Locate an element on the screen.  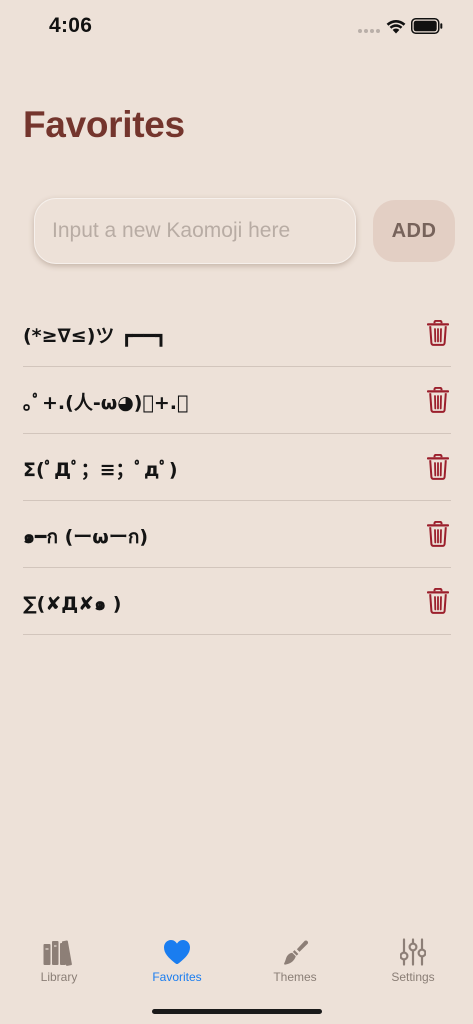
status-bar: 4:06 is located at coordinates (236, 27).